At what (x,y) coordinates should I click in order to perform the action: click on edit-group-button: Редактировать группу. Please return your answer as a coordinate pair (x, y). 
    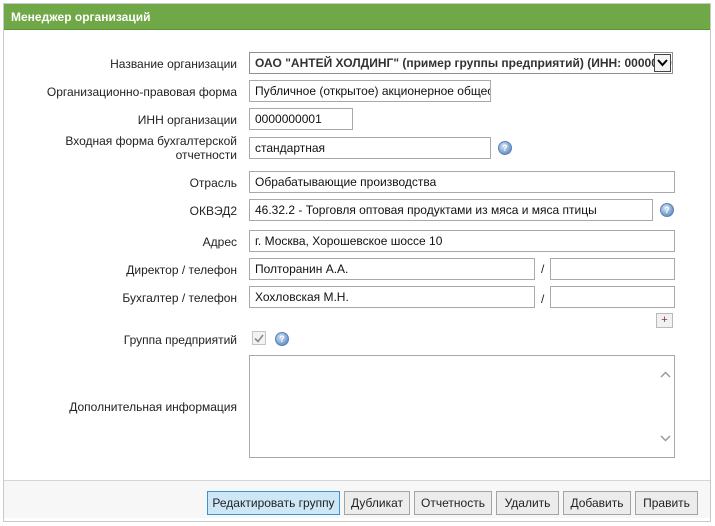
    Looking at the image, I should click on (273, 503).